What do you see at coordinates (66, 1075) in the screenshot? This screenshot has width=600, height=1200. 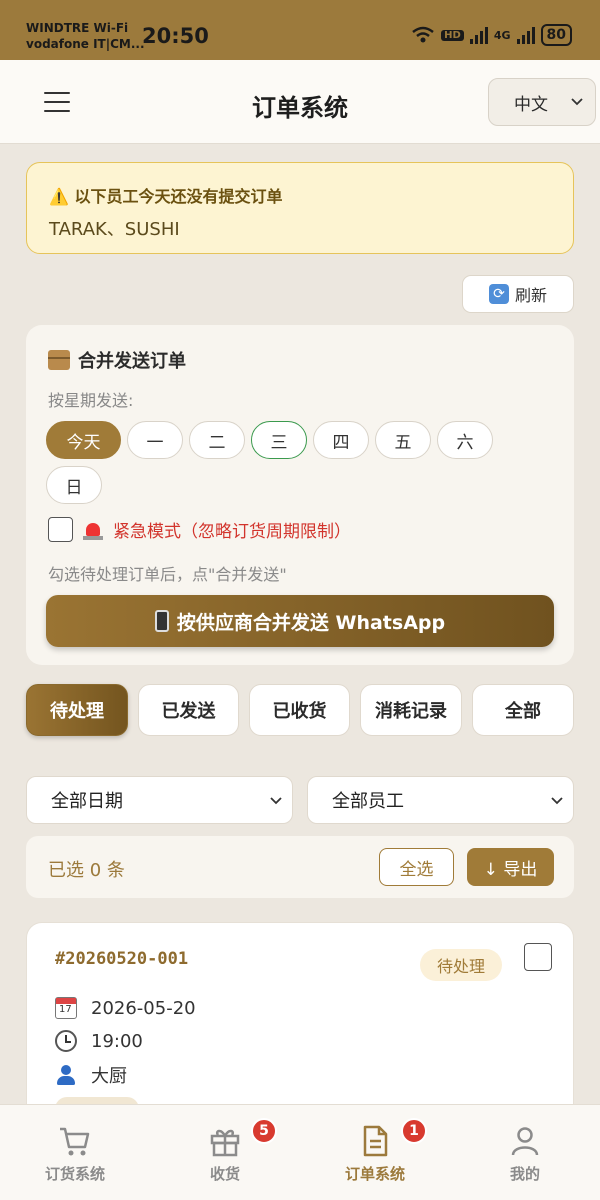 I see `person-icon` at bounding box center [66, 1075].